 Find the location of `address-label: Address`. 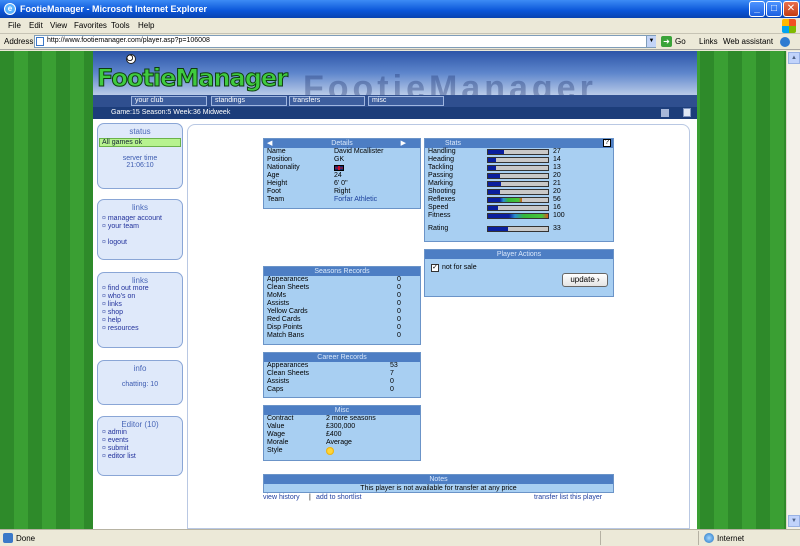

address-label: Address is located at coordinates (19, 41).